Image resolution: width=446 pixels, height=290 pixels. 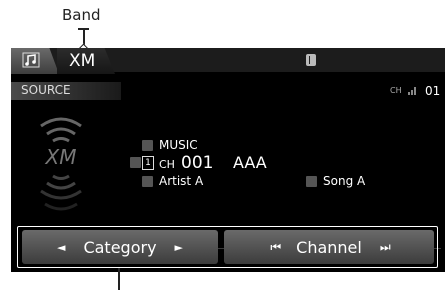 What do you see at coordinates (250, 162) in the screenshot?
I see `station-name: AAA` at bounding box center [250, 162].